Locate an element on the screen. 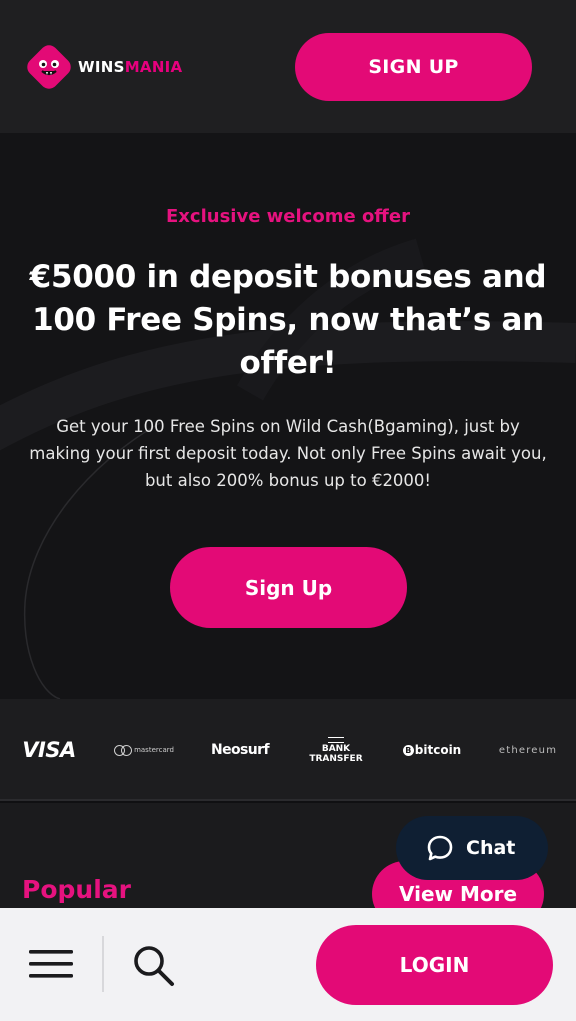 The width and height of the screenshot is (576, 1021). menu-button is located at coordinates (51, 964).